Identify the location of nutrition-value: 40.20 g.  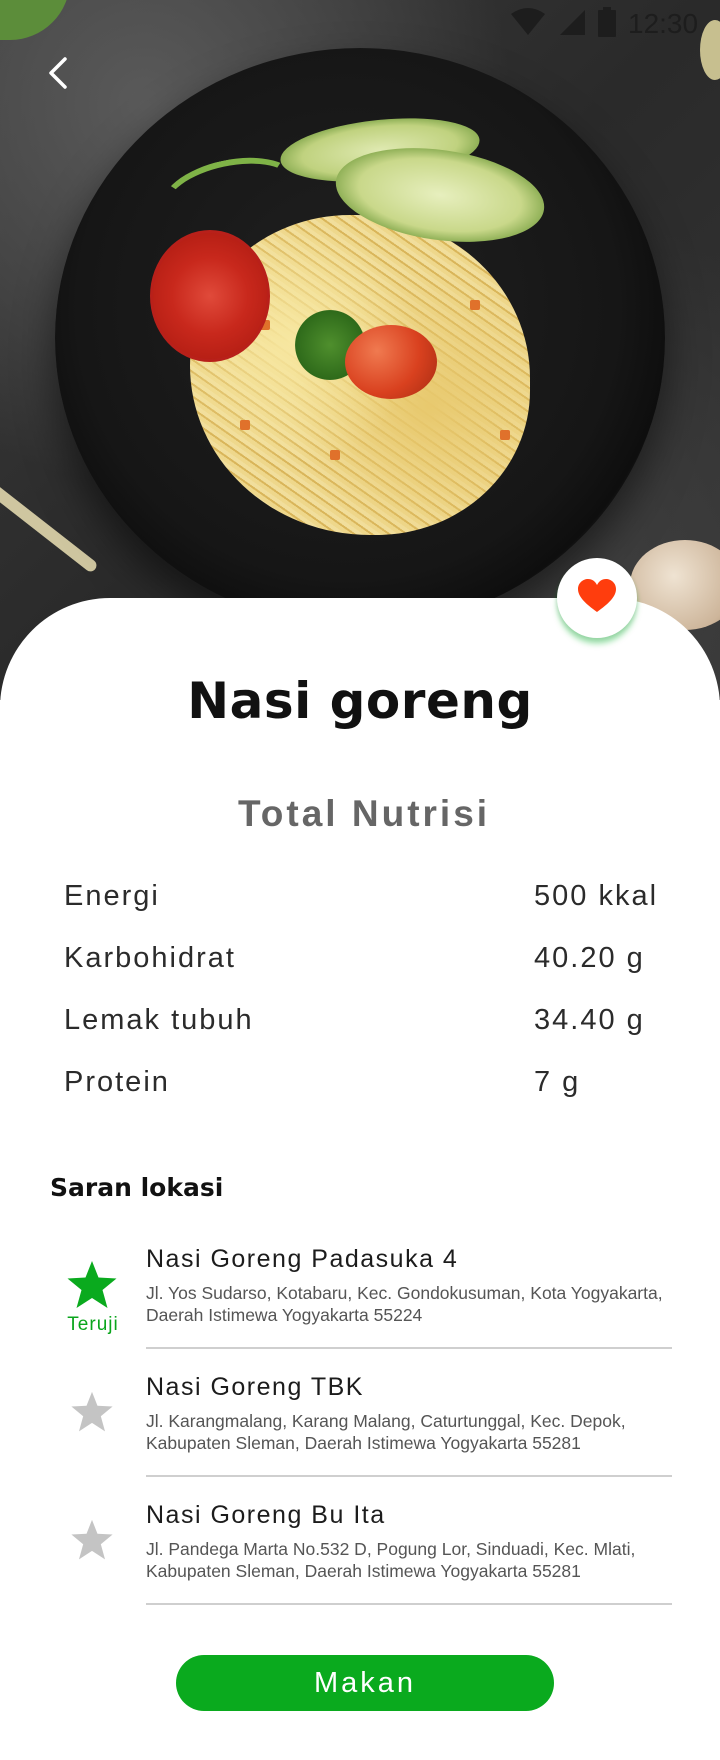
(589, 958).